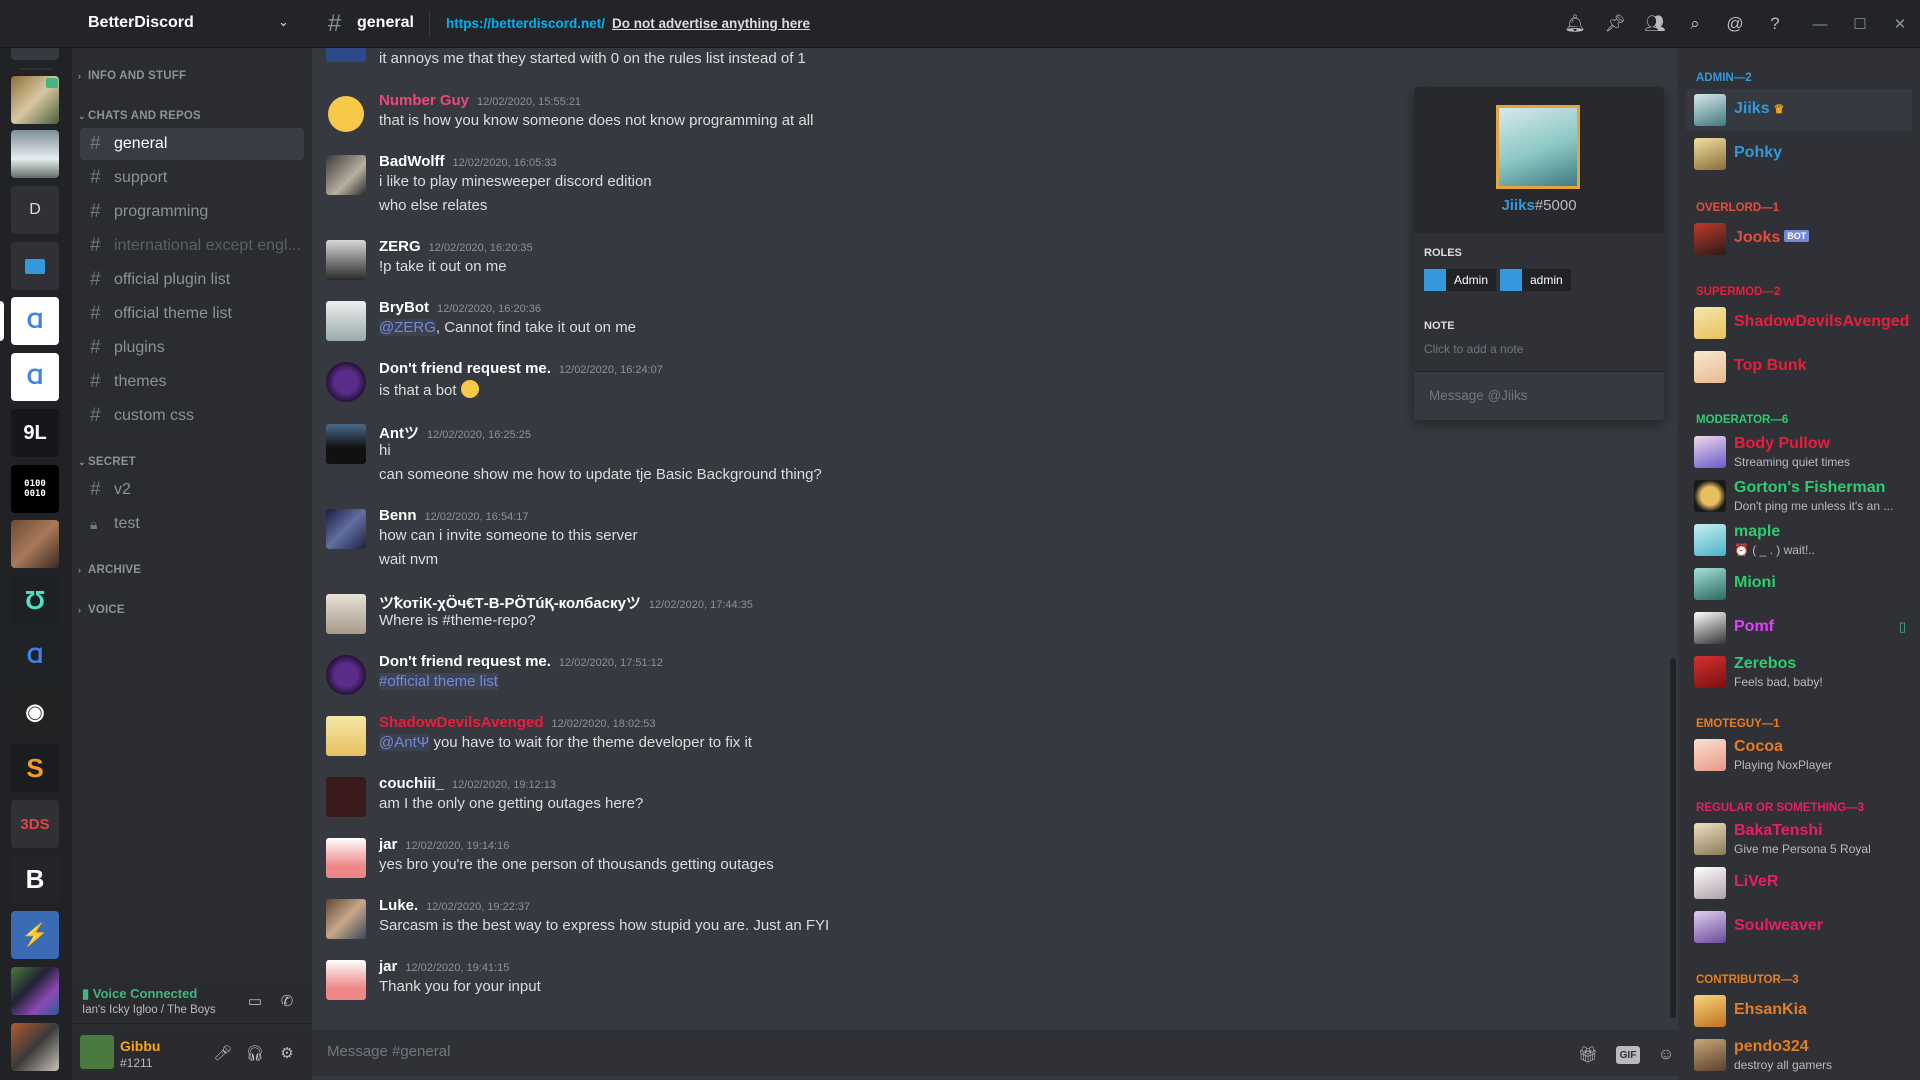  Describe the element at coordinates (1799, 672) in the screenshot. I see `member-item: Zerebos Feels bad, baby!` at that location.